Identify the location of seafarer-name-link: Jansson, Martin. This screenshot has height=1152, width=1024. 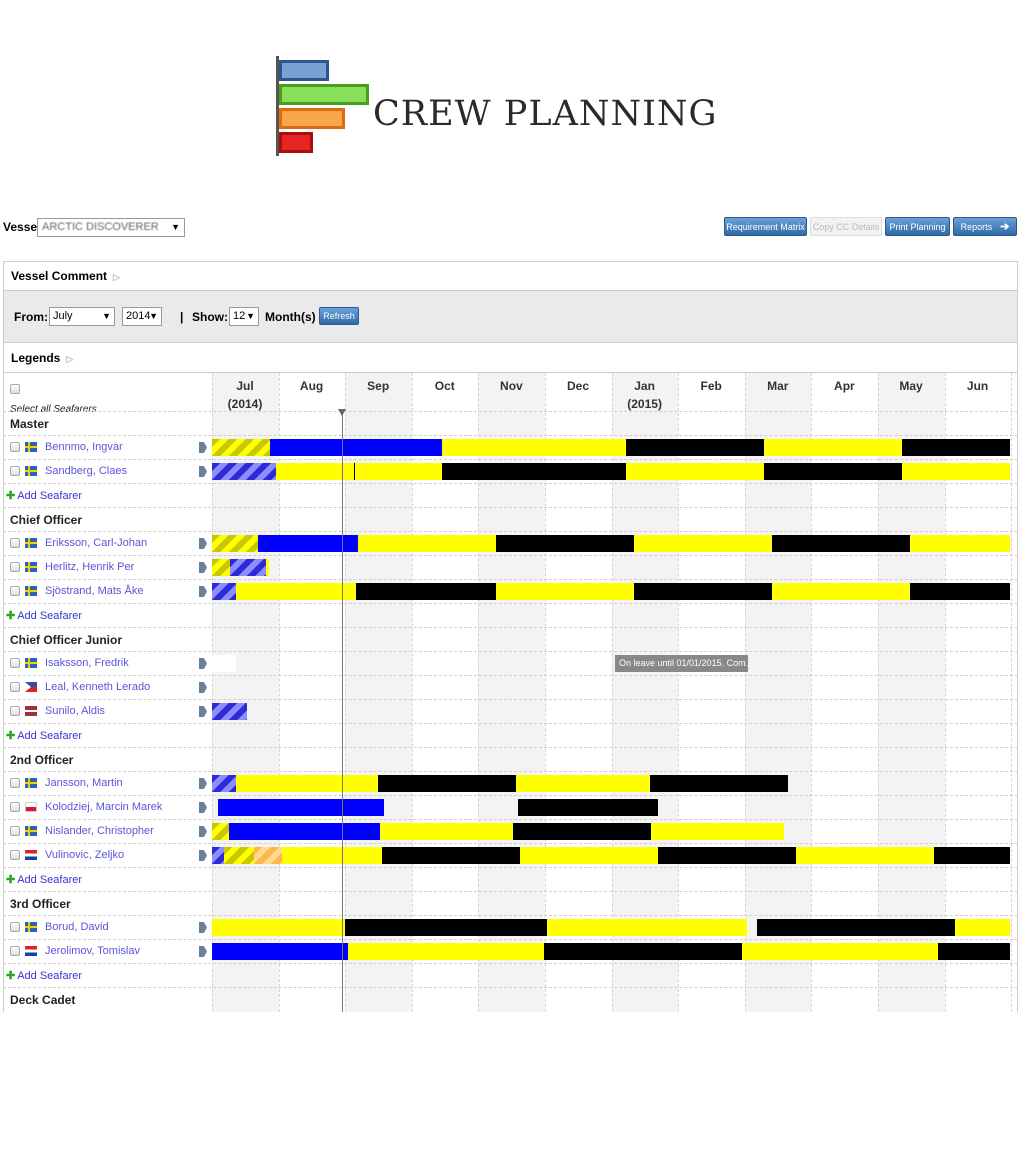
(84, 783).